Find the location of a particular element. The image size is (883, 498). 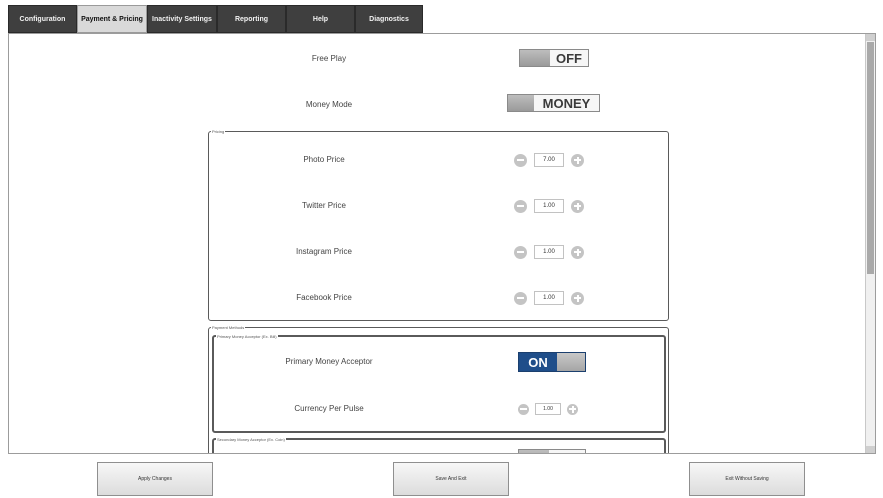

secondary-acceptor-group: Secondary Money Acceptor (Ex. Coin) is located at coordinates (439, 445).